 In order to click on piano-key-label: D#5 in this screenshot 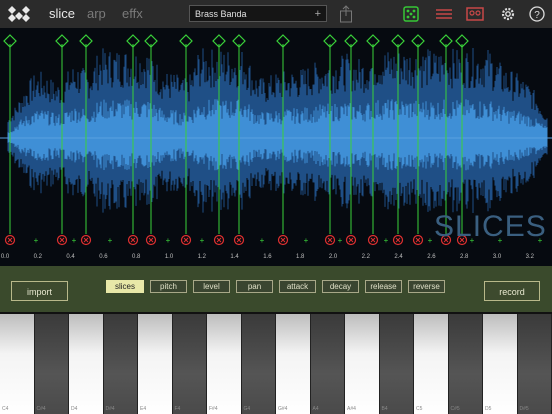, I will do `click(524, 409)`.